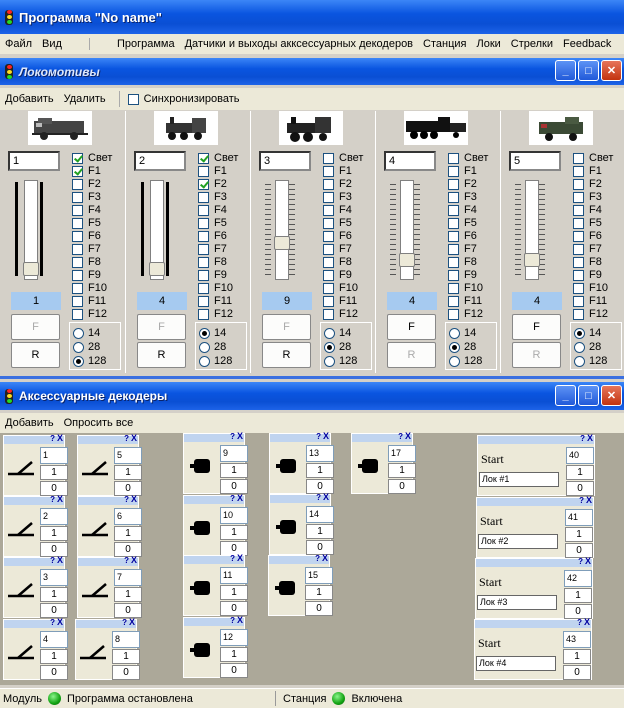  What do you see at coordinates (410, 161) in the screenshot?
I see `loco-address-input: 4` at bounding box center [410, 161].